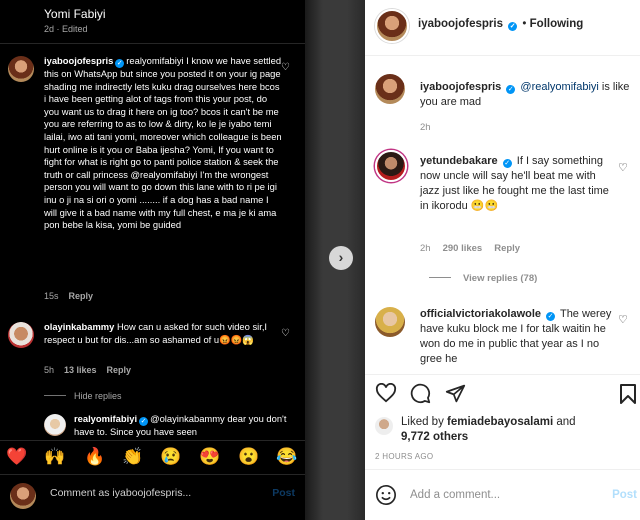  I want to click on following-button: Following, so click(557, 24).